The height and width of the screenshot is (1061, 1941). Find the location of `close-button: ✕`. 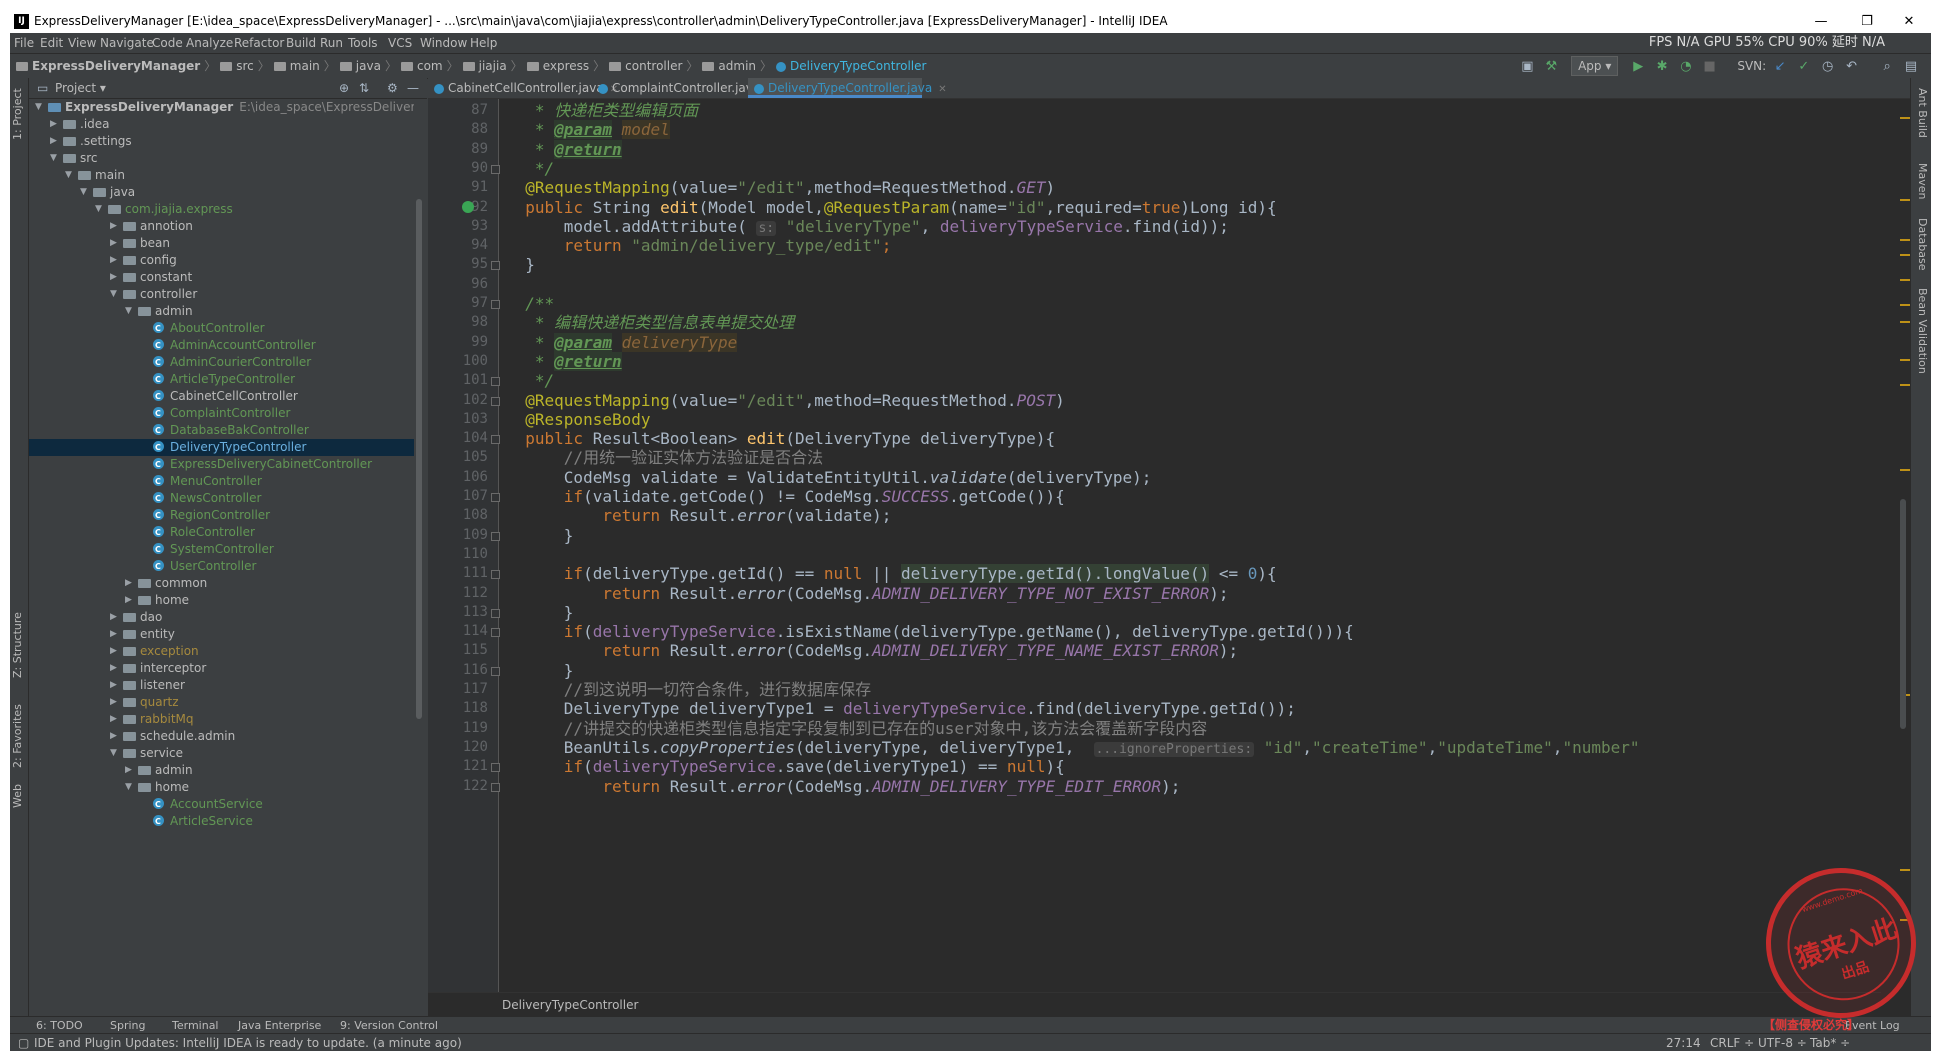

close-button: ✕ is located at coordinates (1908, 21).